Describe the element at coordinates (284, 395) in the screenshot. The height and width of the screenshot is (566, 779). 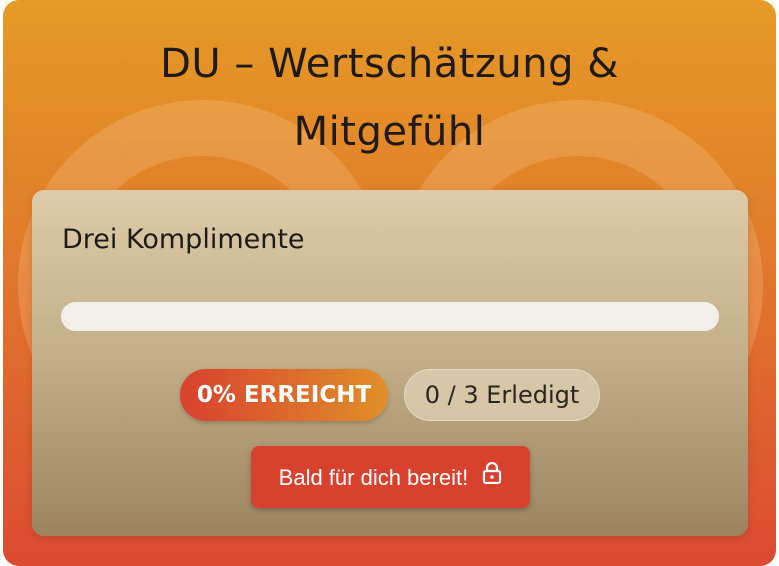
I see `percent-badge: 0% ERREICHT` at that location.